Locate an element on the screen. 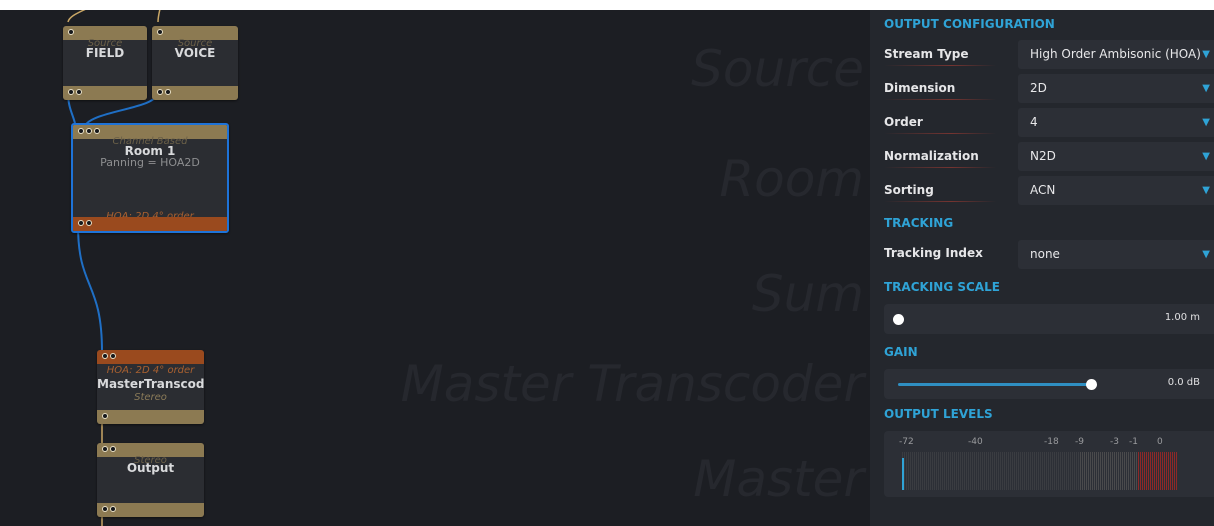 The height and width of the screenshot is (526, 1214). dropdown-order-value: 4 is located at coordinates (1034, 122).